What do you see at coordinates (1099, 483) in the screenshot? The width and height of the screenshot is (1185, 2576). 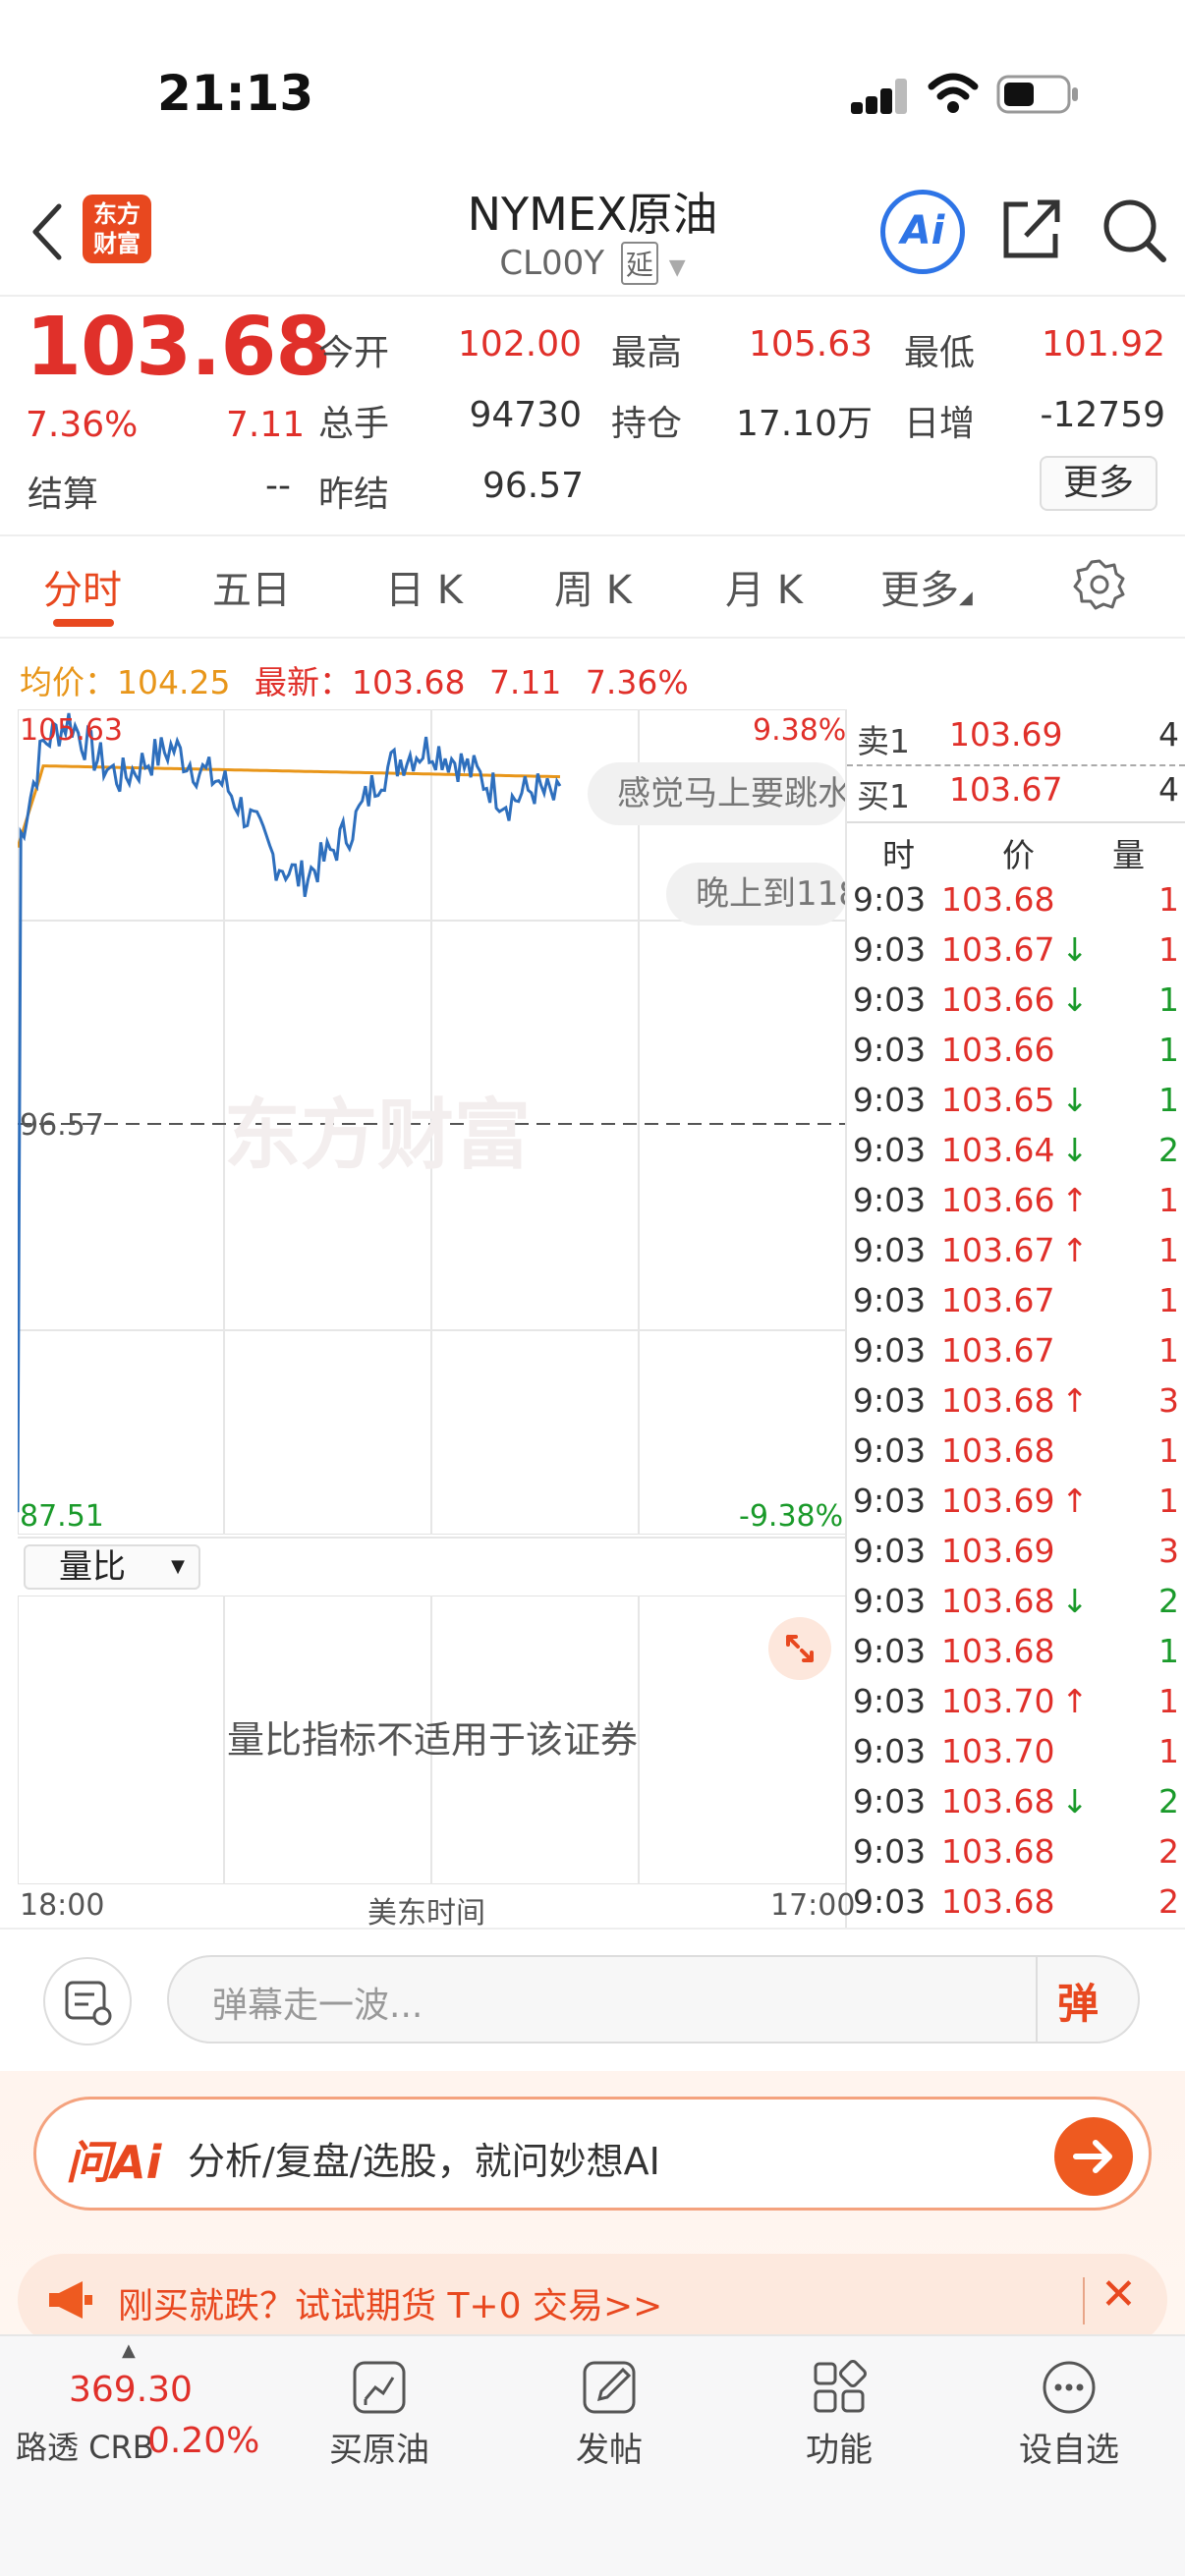 I see `more-fields-button: 更多` at bounding box center [1099, 483].